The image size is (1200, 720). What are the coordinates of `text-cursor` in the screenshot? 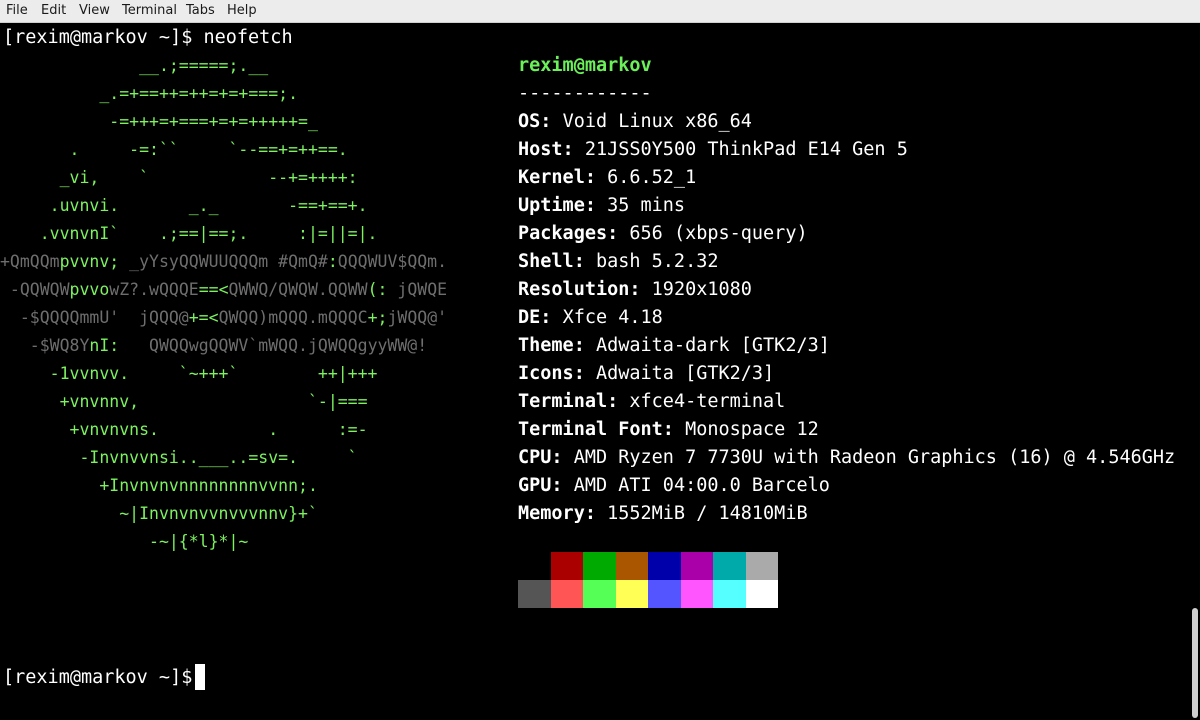 It's located at (200, 677).